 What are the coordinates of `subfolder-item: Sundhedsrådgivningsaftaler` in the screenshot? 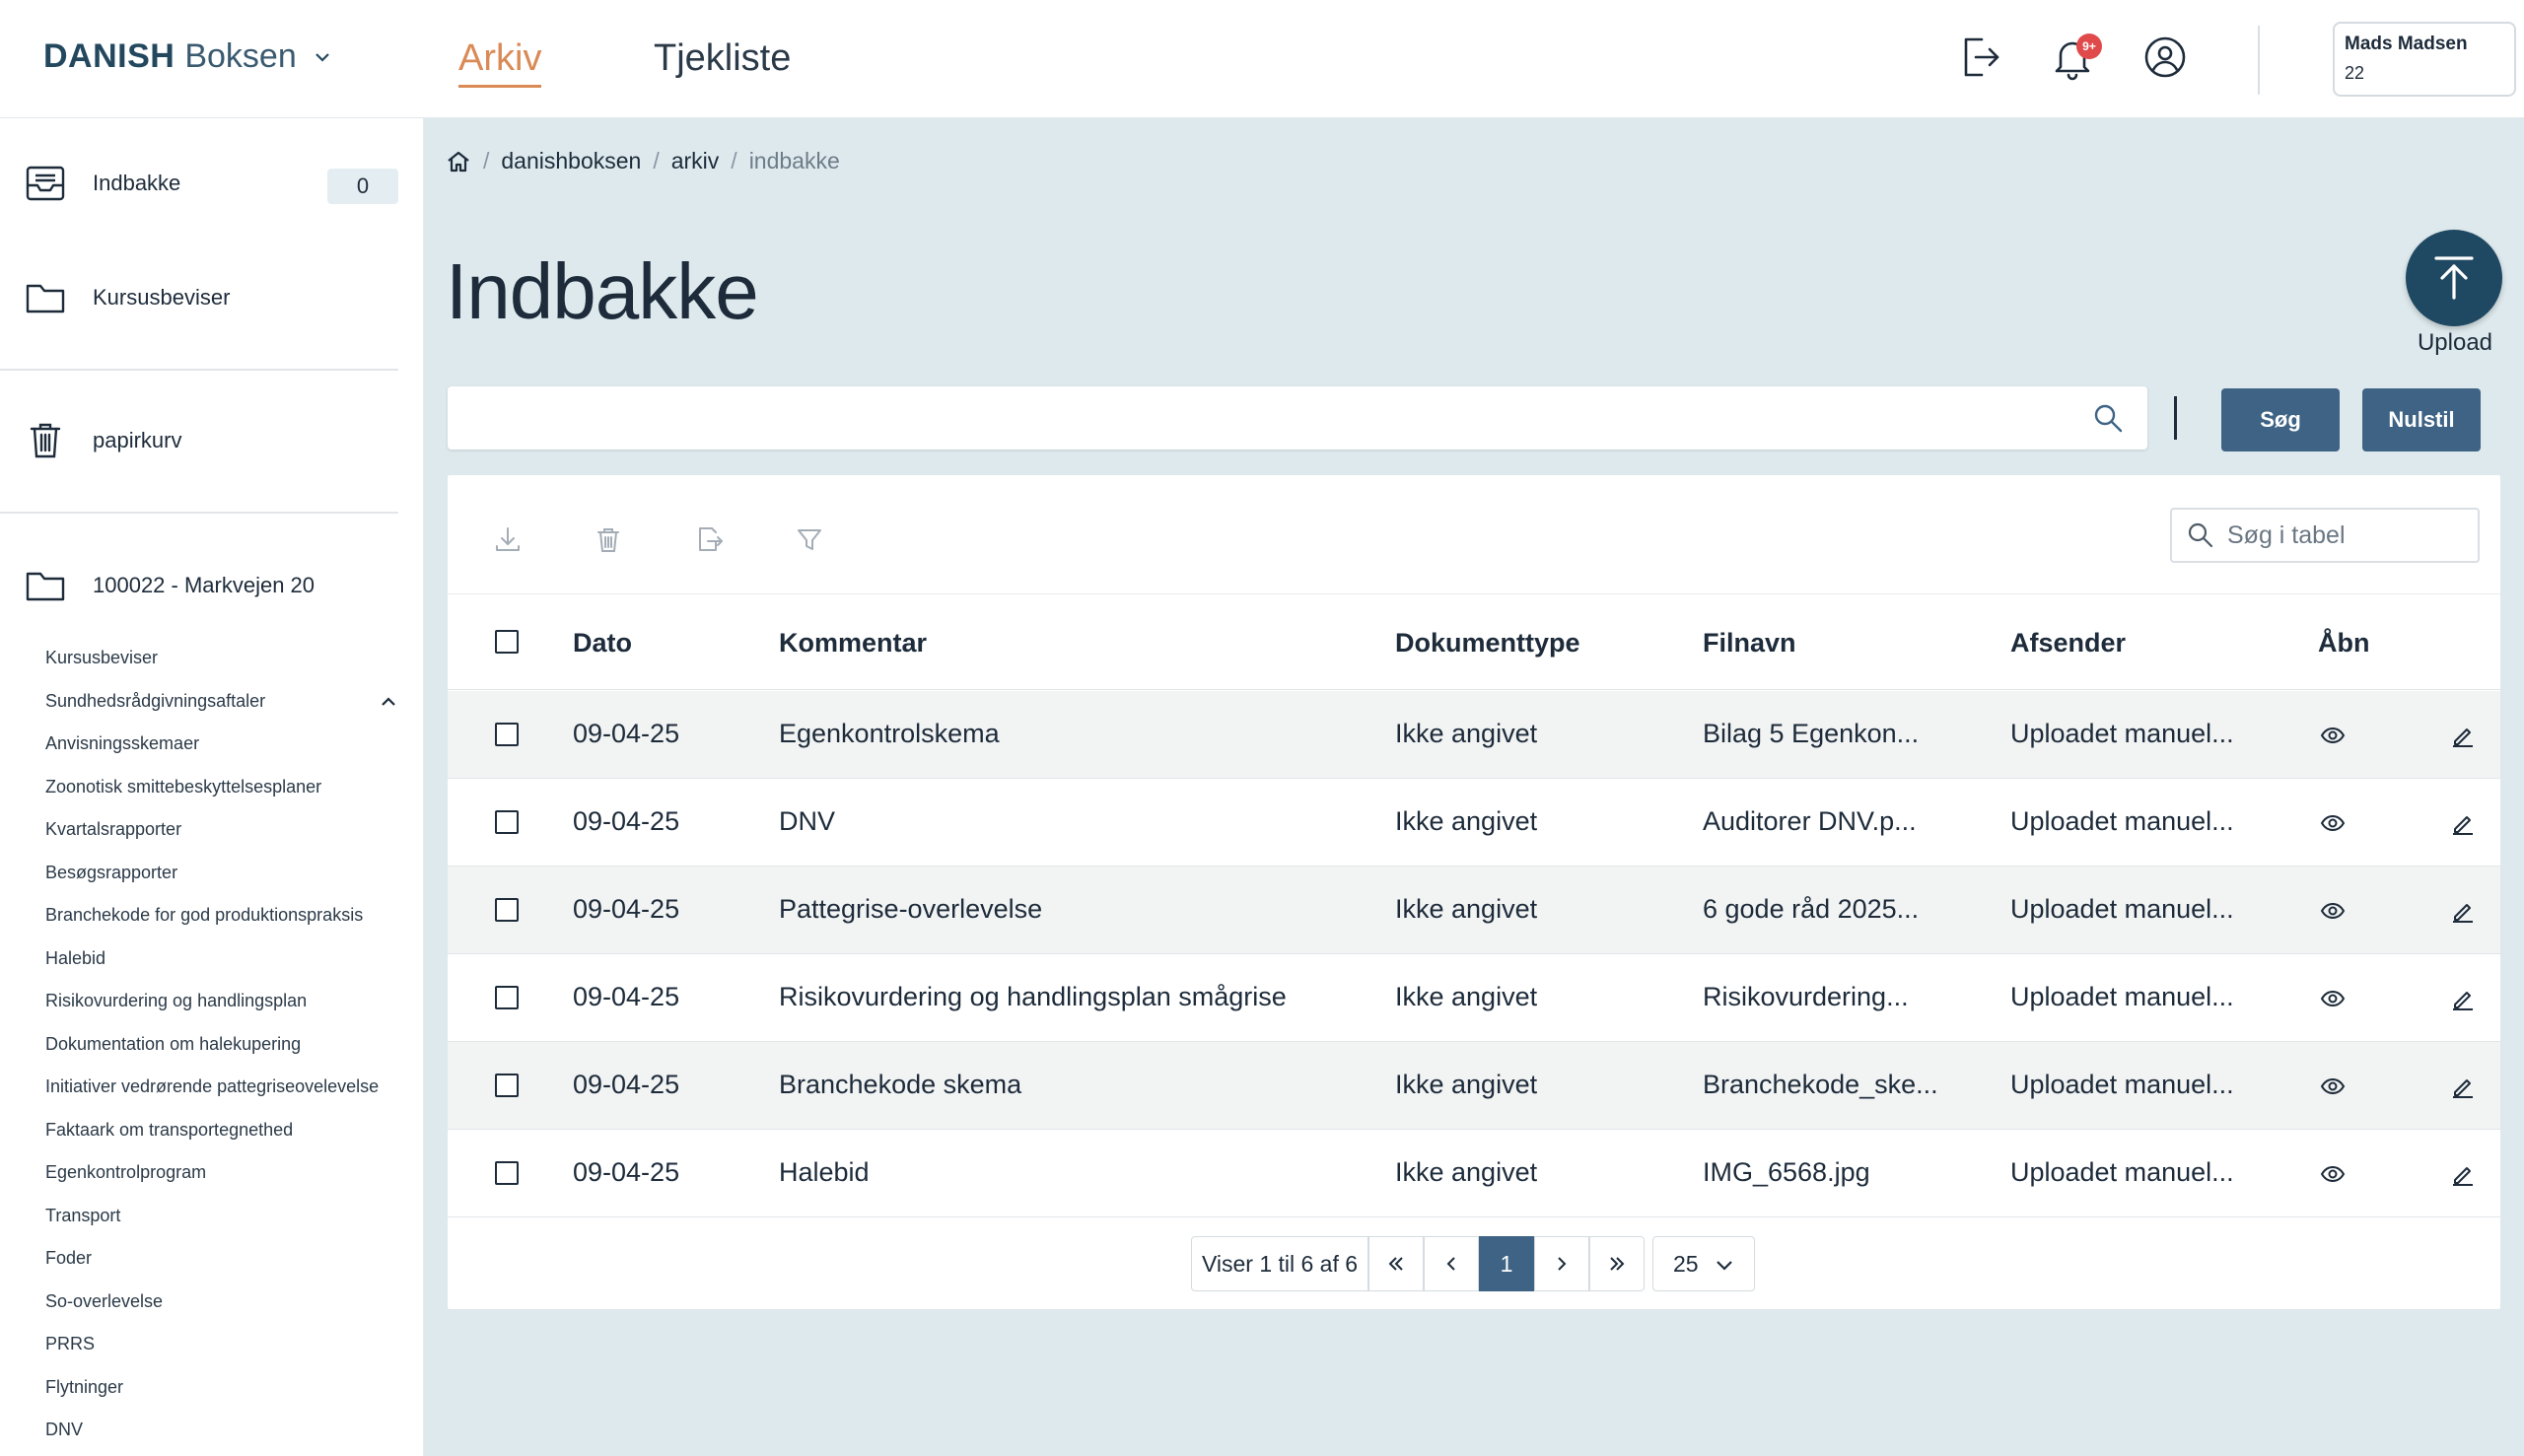 It's located at (155, 701).